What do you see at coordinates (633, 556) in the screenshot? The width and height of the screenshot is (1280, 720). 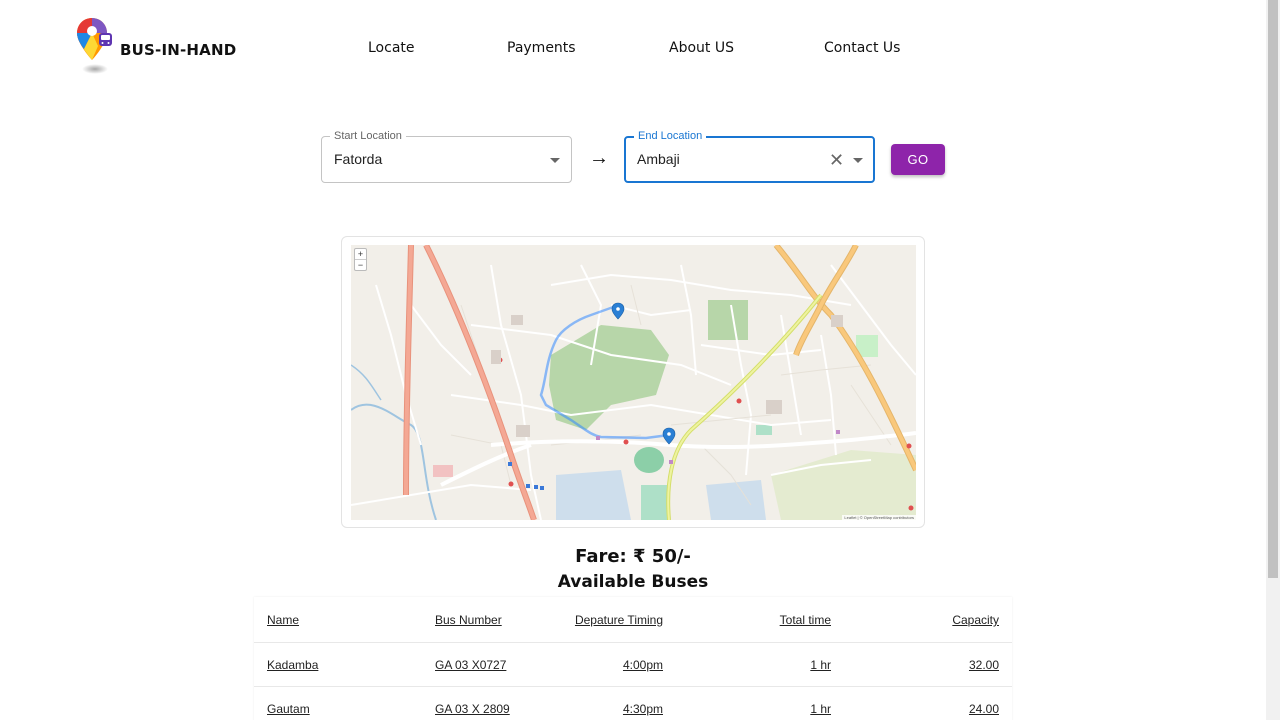 I see `fare-text: Fare: ₹ 50/-` at bounding box center [633, 556].